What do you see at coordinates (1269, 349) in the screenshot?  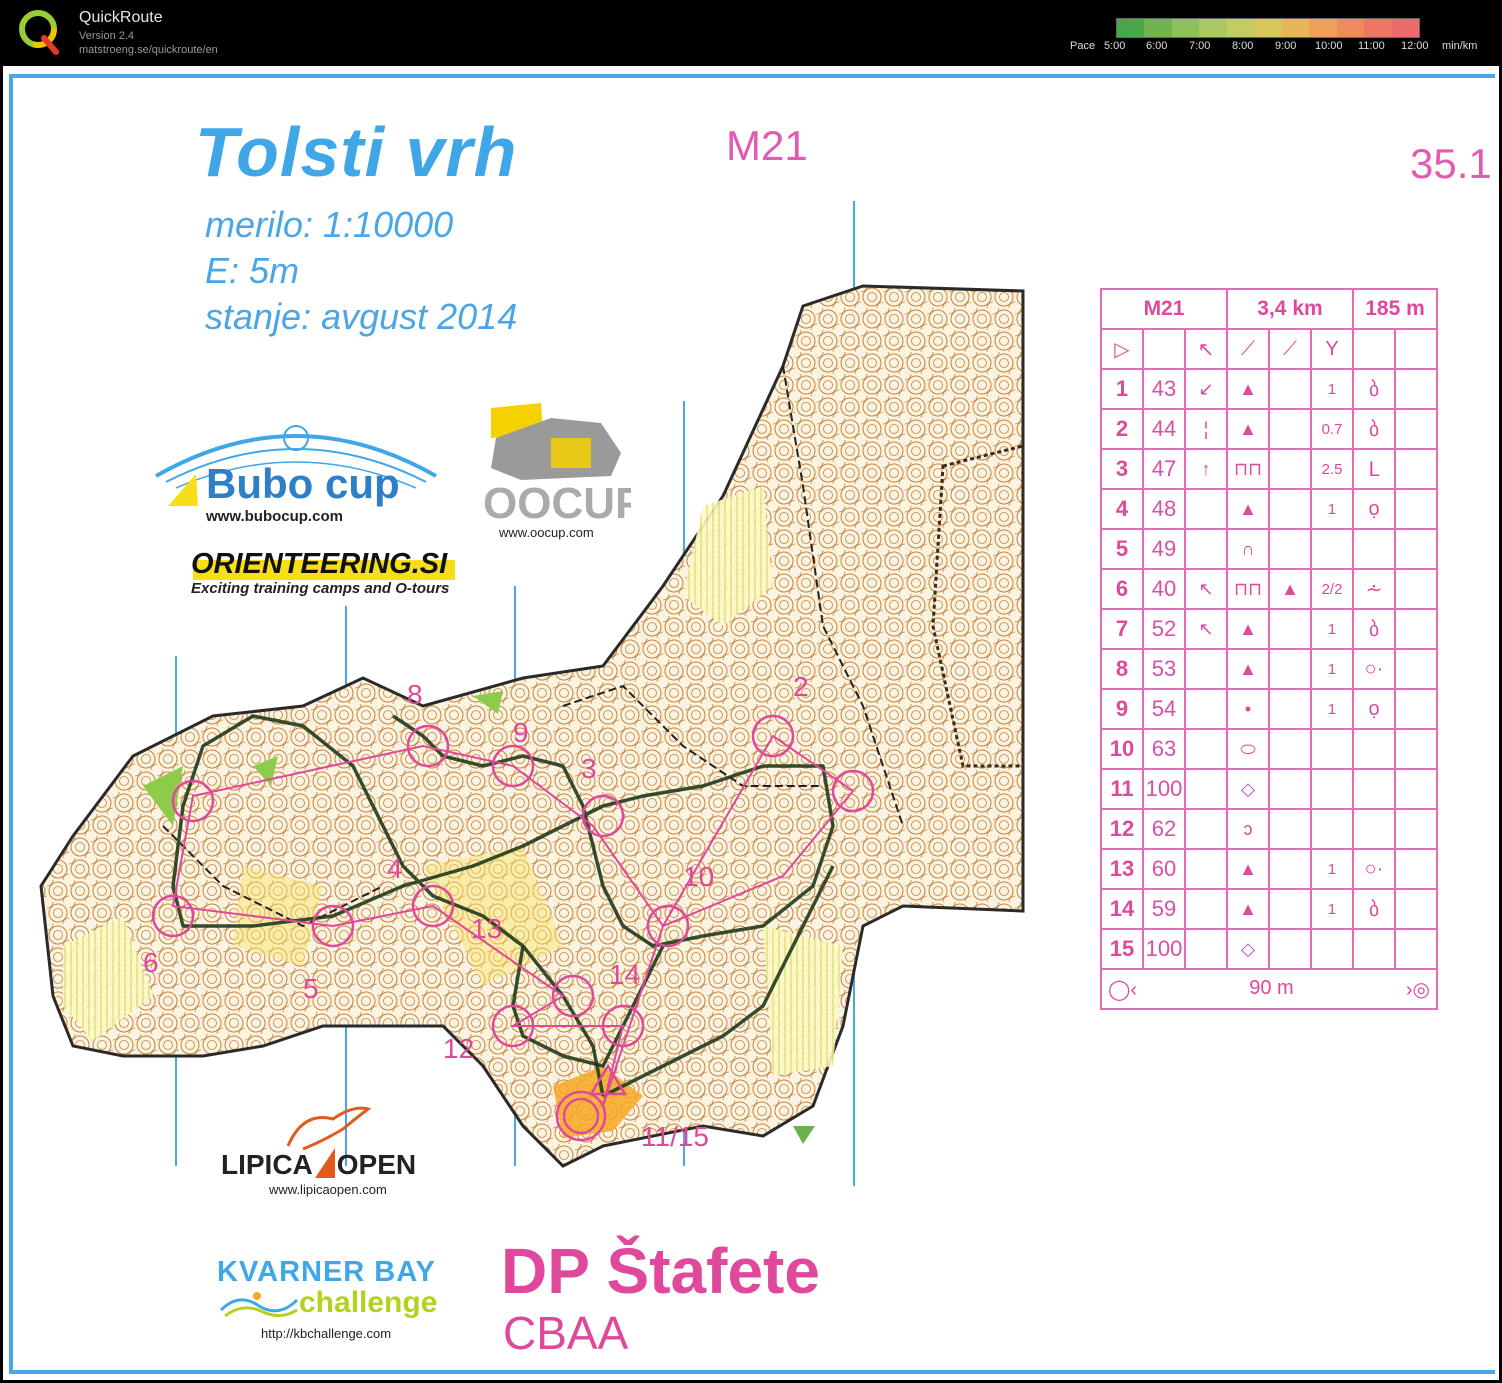 I see `start-row: ▷ ↖ ⟋ ⟋ Y` at bounding box center [1269, 349].